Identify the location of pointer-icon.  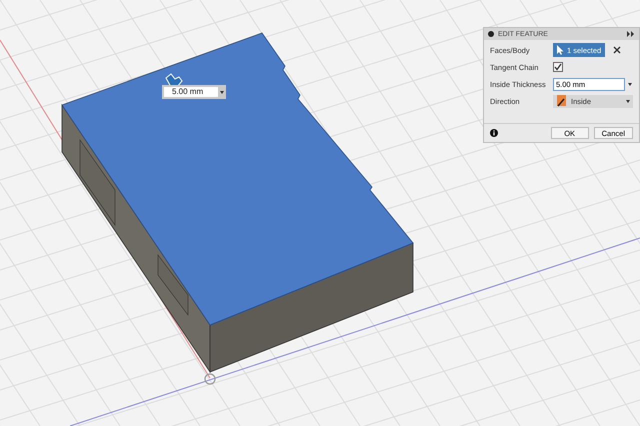
(560, 50).